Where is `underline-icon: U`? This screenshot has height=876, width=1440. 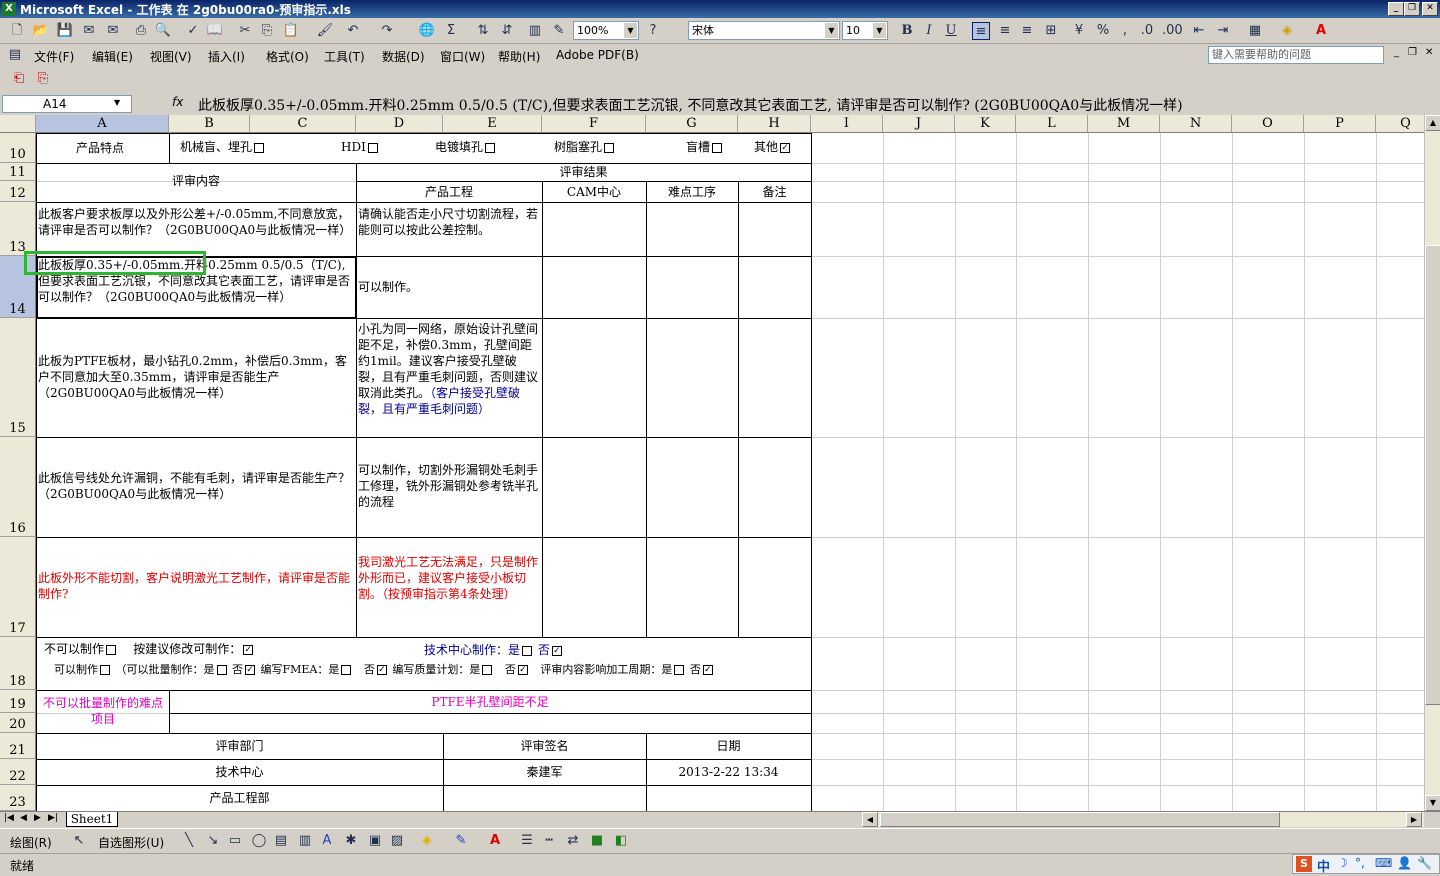 underline-icon: U is located at coordinates (951, 31).